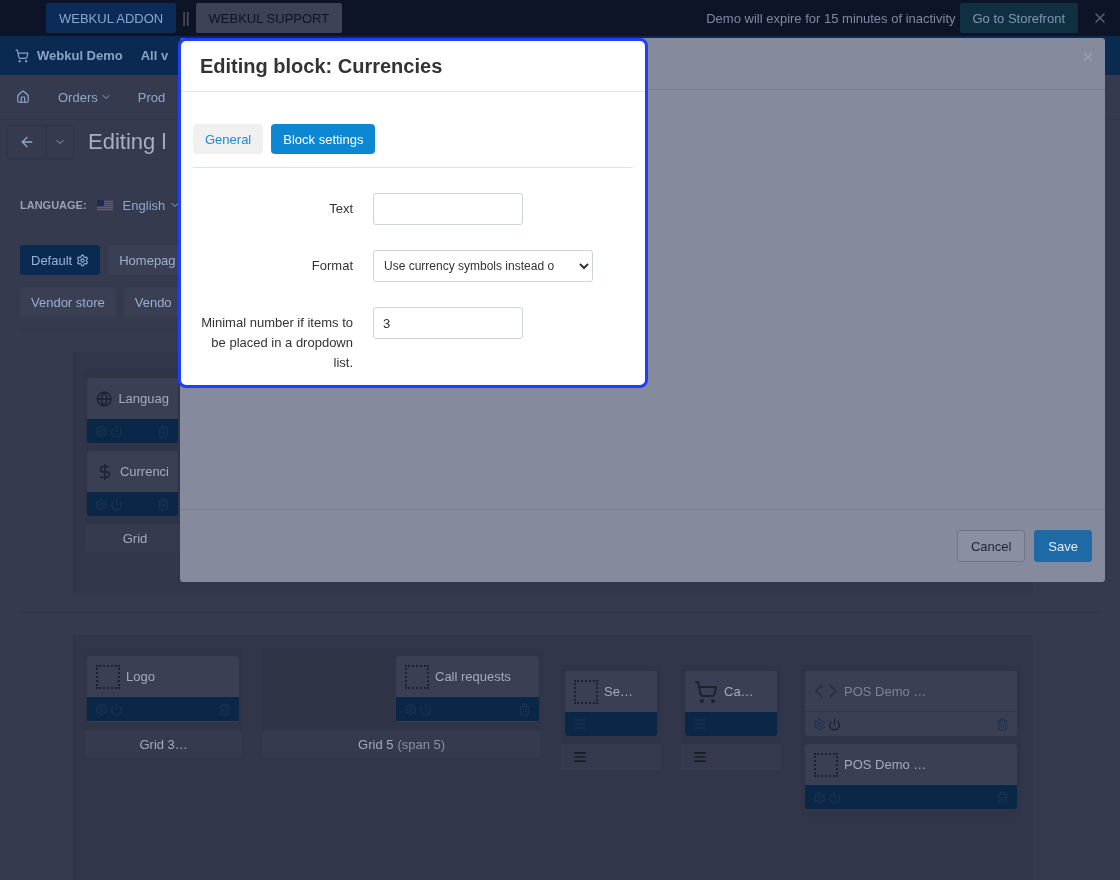 The image size is (1120, 880). What do you see at coordinates (1063, 546) in the screenshot?
I see `save-button: Save` at bounding box center [1063, 546].